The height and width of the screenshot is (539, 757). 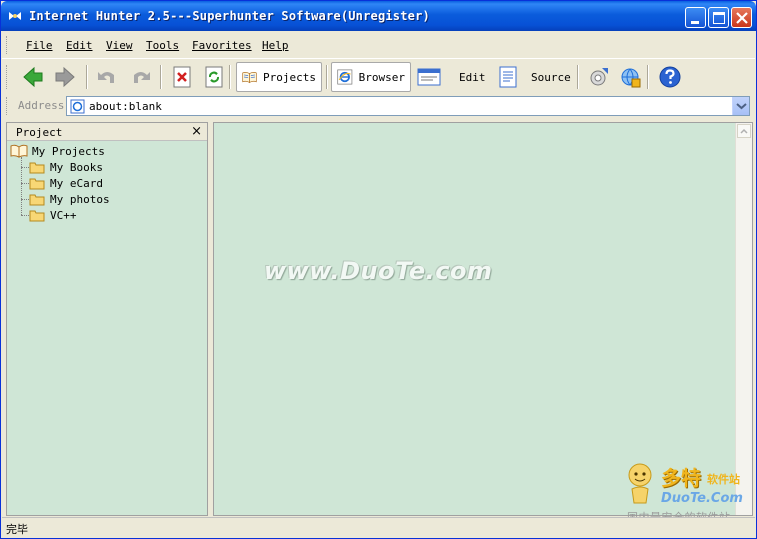 What do you see at coordinates (125, 106) in the screenshot?
I see `address-value: about:blank` at bounding box center [125, 106].